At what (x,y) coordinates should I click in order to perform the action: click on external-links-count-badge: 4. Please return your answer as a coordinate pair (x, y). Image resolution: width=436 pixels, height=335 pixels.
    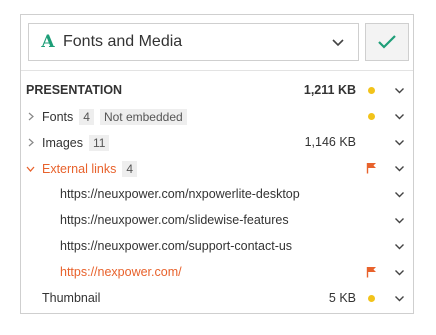
    Looking at the image, I should click on (130, 169).